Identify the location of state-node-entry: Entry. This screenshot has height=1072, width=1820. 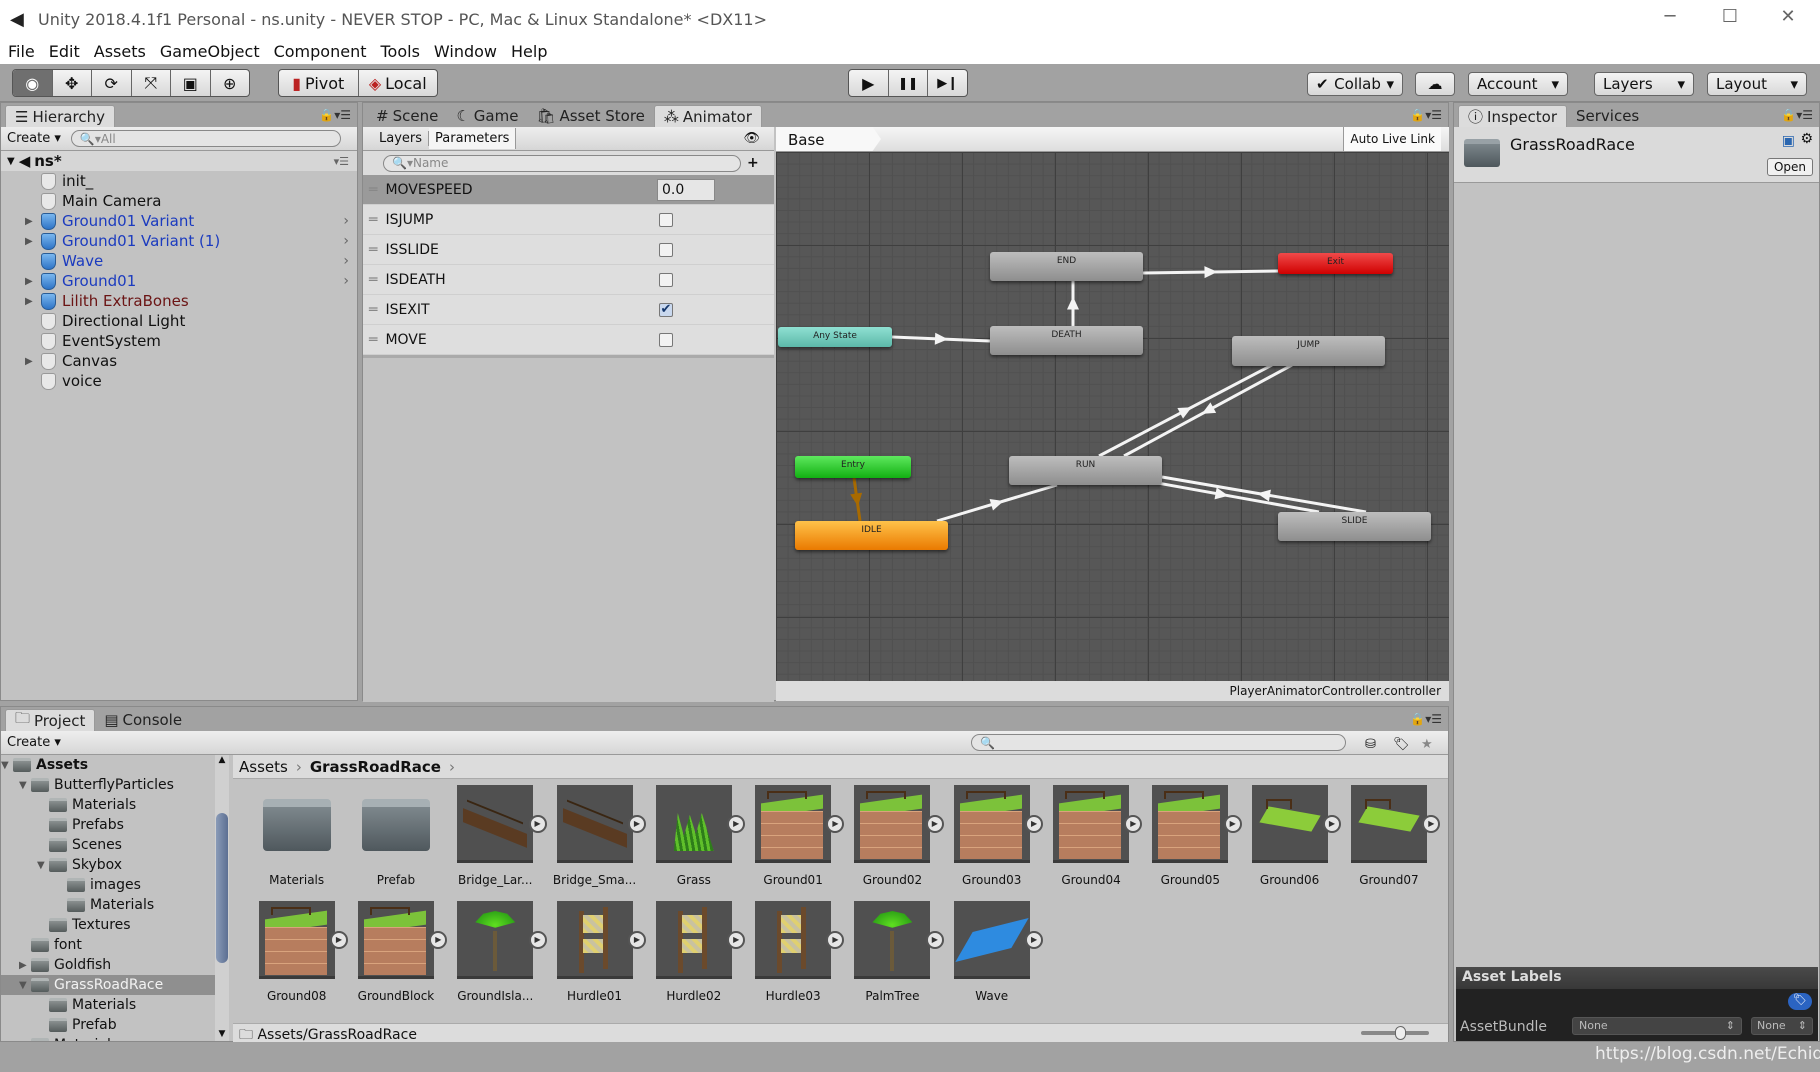
(853, 467).